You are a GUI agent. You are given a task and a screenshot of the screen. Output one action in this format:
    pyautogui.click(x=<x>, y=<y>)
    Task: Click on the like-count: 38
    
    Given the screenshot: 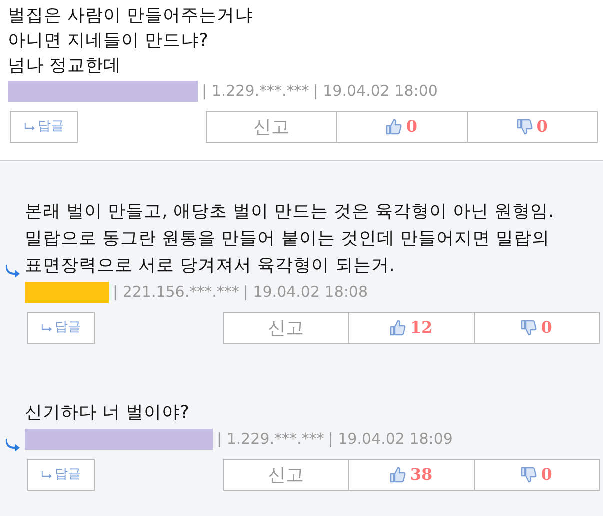 What is the action you would take?
    pyautogui.click(x=421, y=475)
    